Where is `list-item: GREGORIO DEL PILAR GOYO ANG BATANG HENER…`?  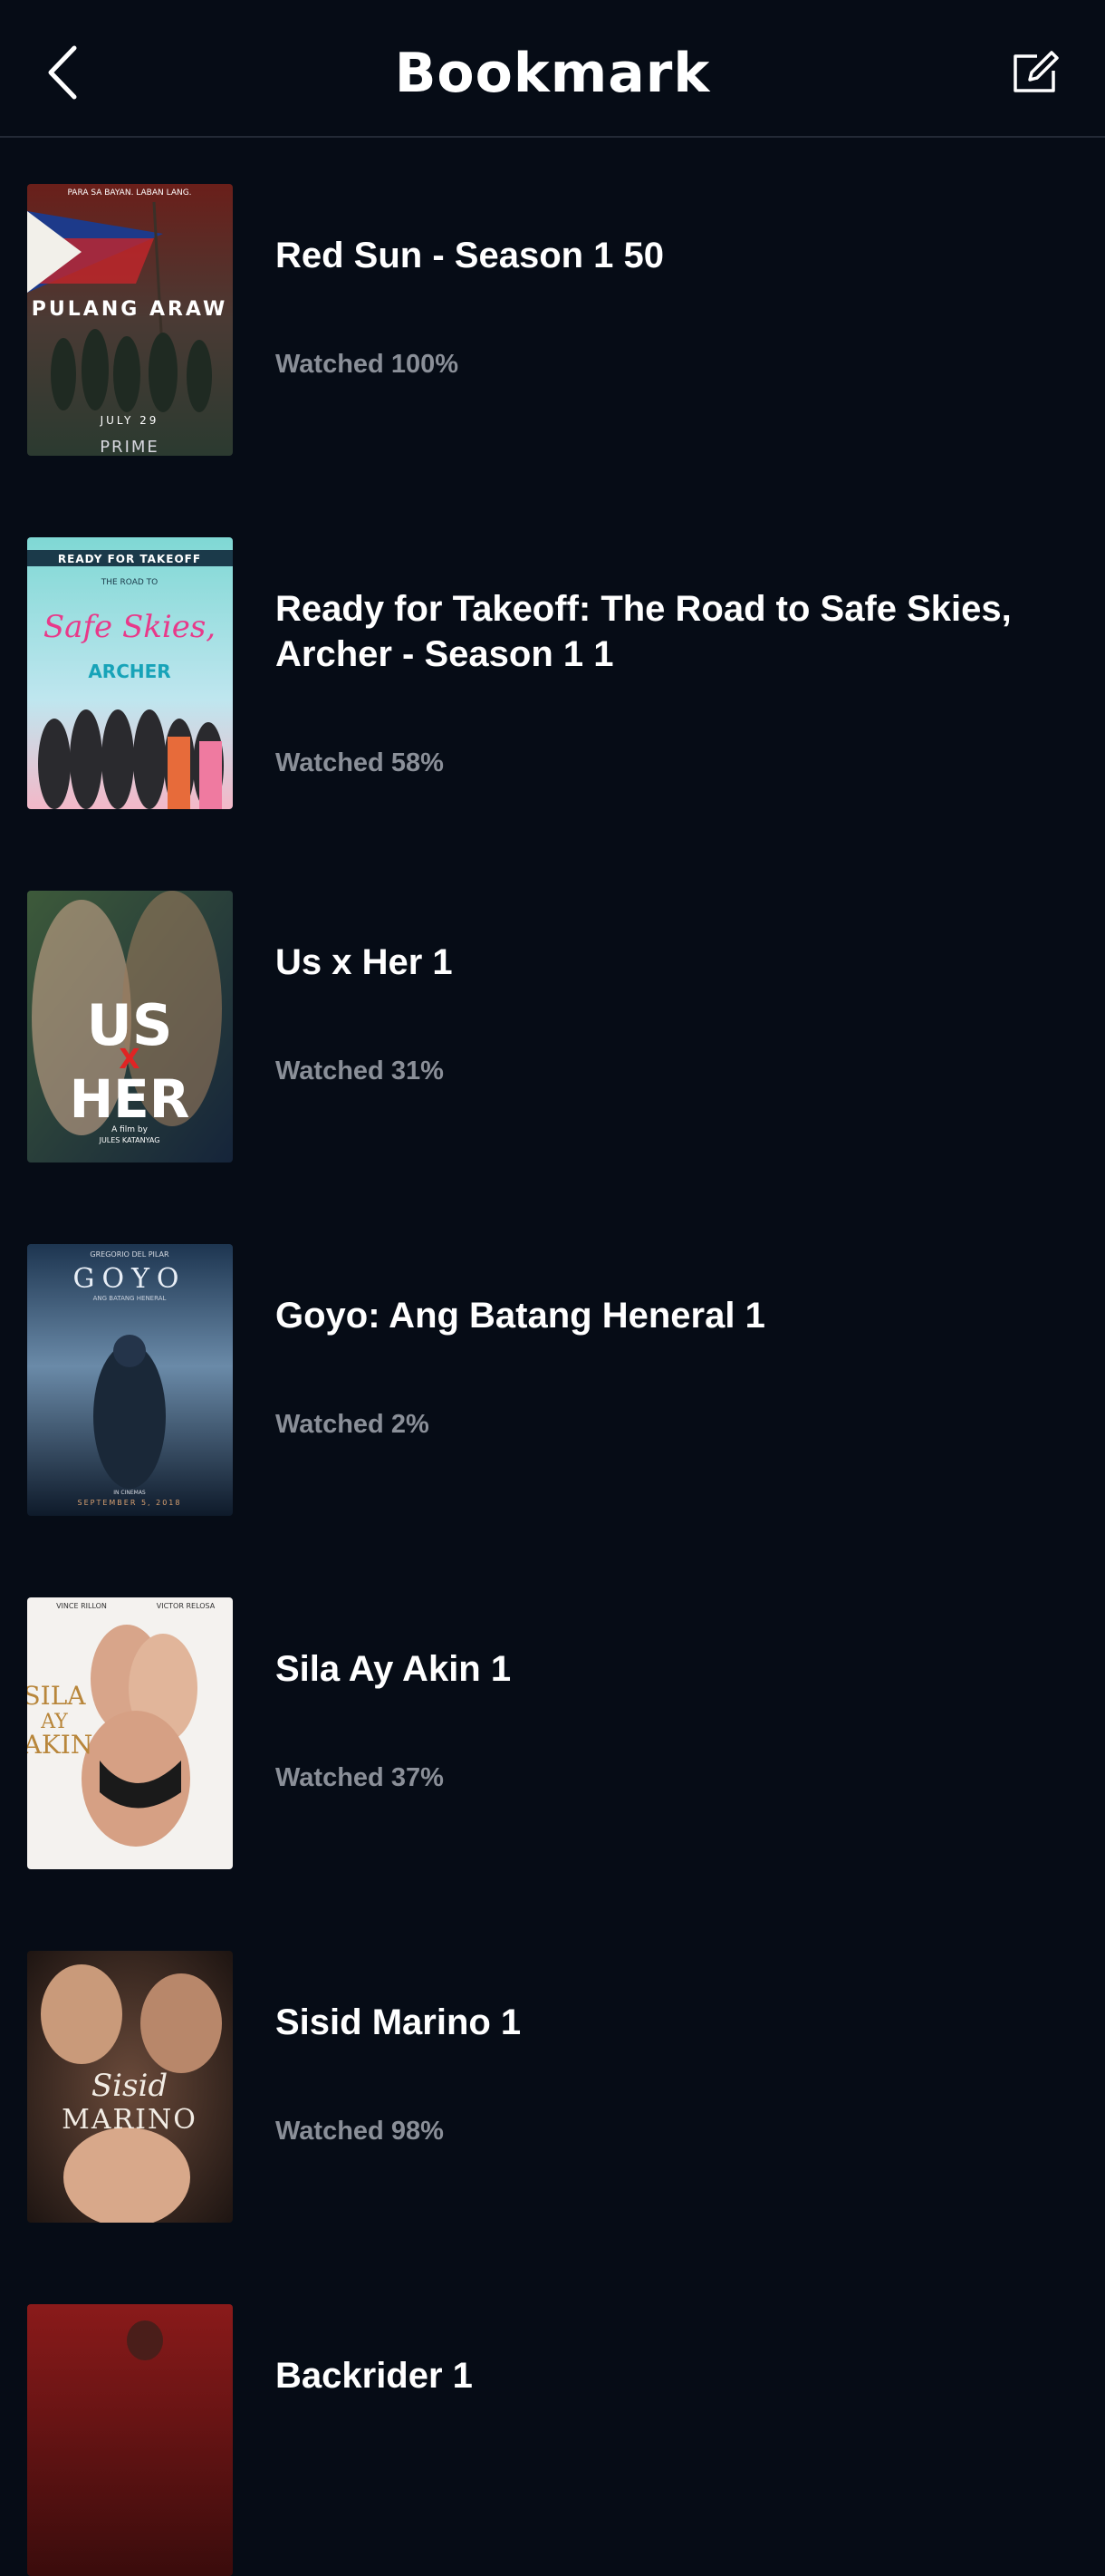
list-item: GREGORIO DEL PILAR GOYO ANG BATANG HENER… is located at coordinates (552, 1380).